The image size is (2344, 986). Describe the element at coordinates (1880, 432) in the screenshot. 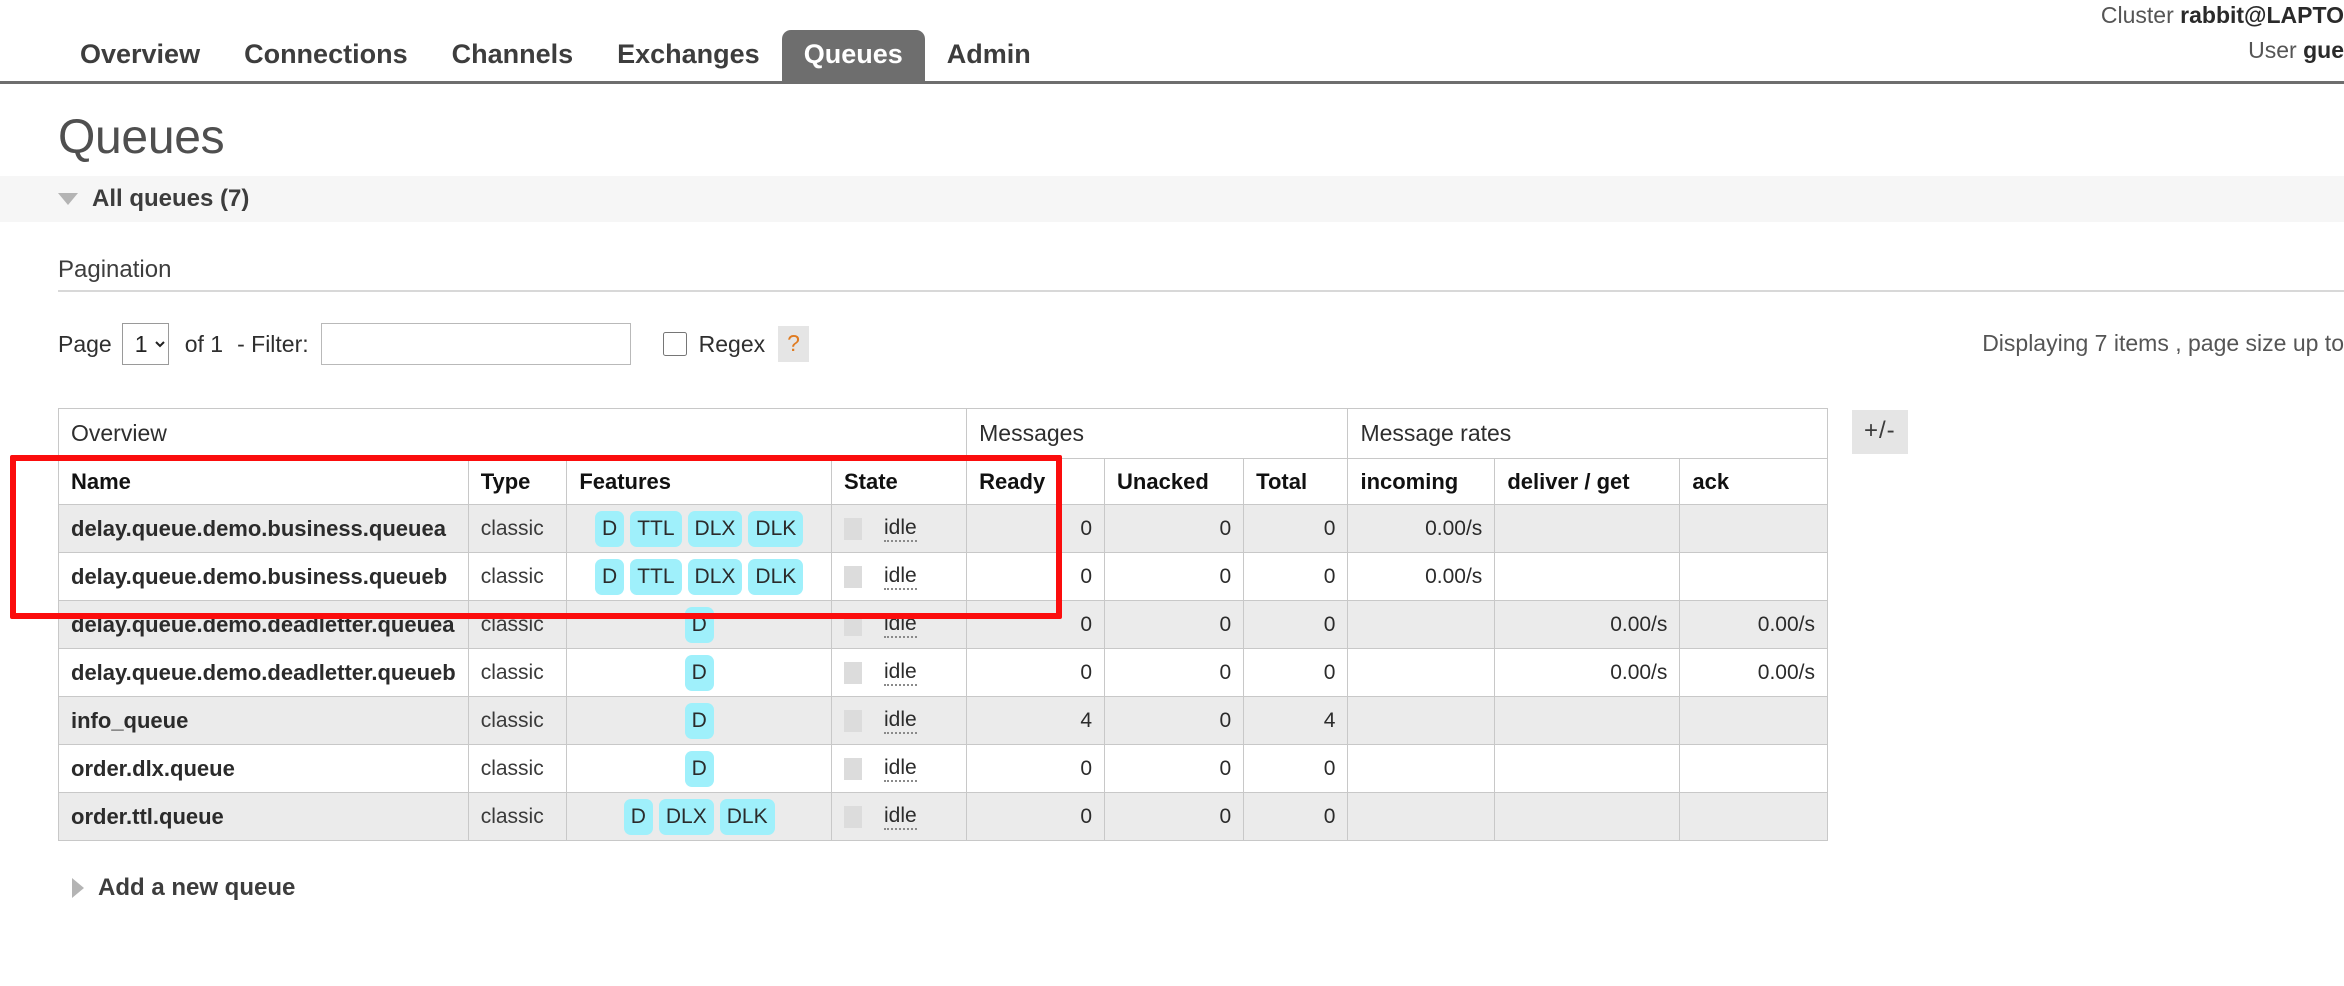

I see `toggle-columns-button: +/-` at that location.